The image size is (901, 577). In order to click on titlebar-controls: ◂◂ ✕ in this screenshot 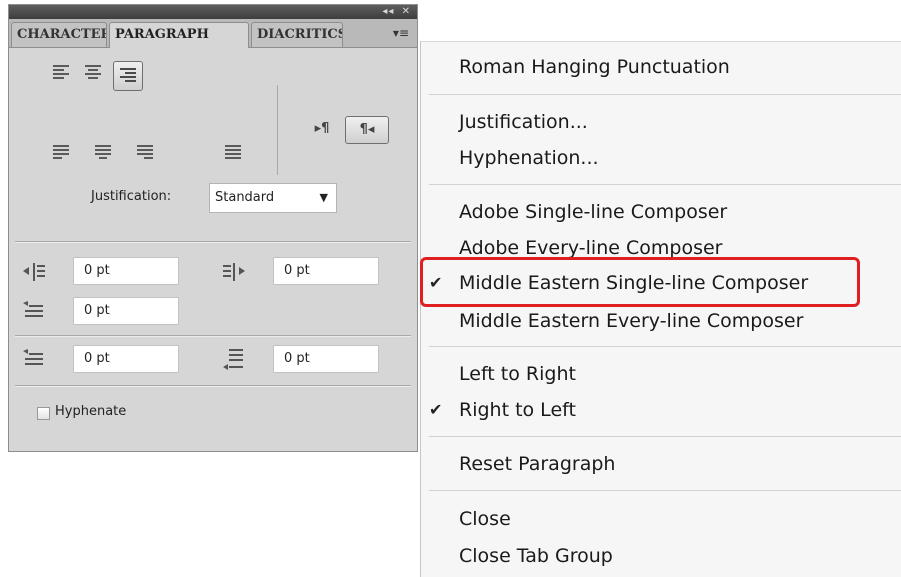, I will do `click(395, 12)`.